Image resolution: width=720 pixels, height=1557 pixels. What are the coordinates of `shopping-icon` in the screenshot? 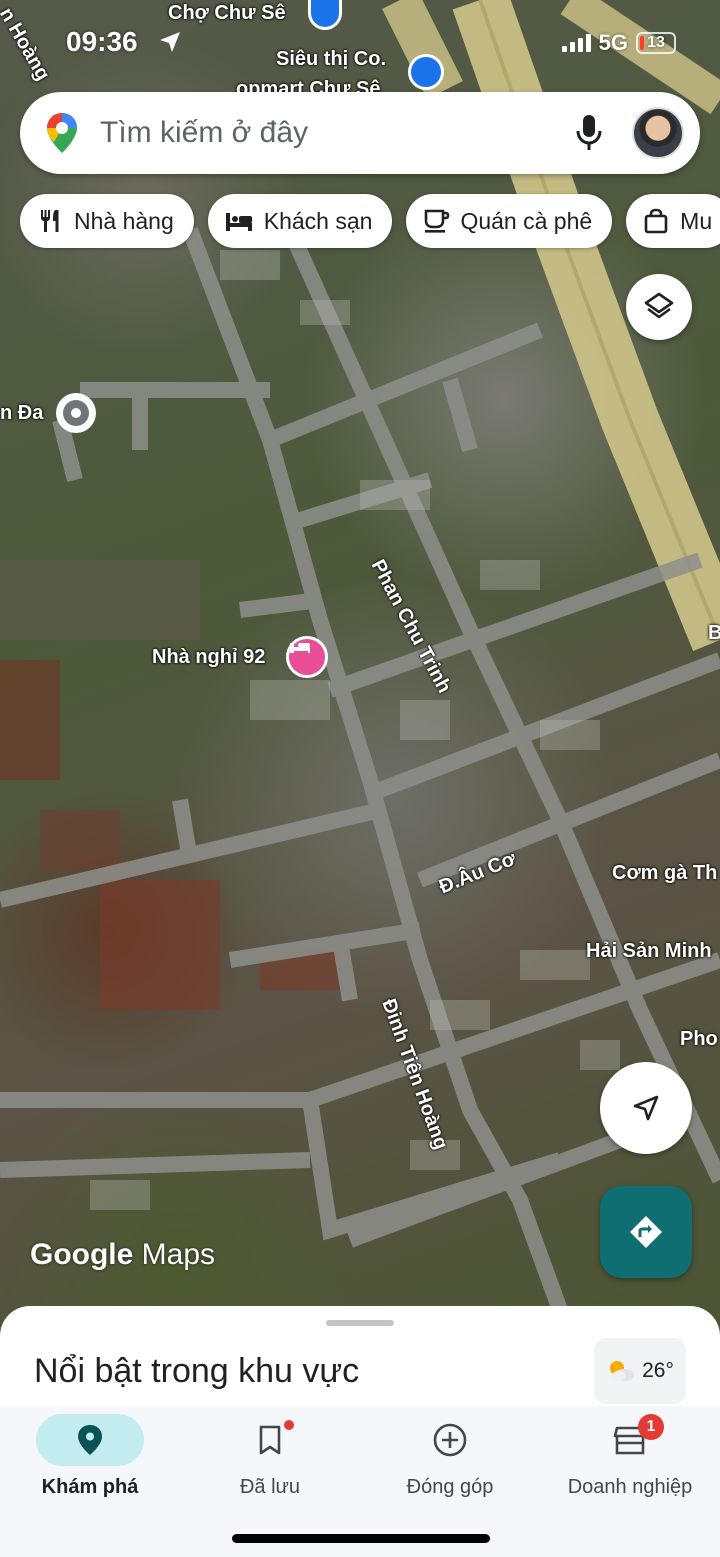 It's located at (656, 221).